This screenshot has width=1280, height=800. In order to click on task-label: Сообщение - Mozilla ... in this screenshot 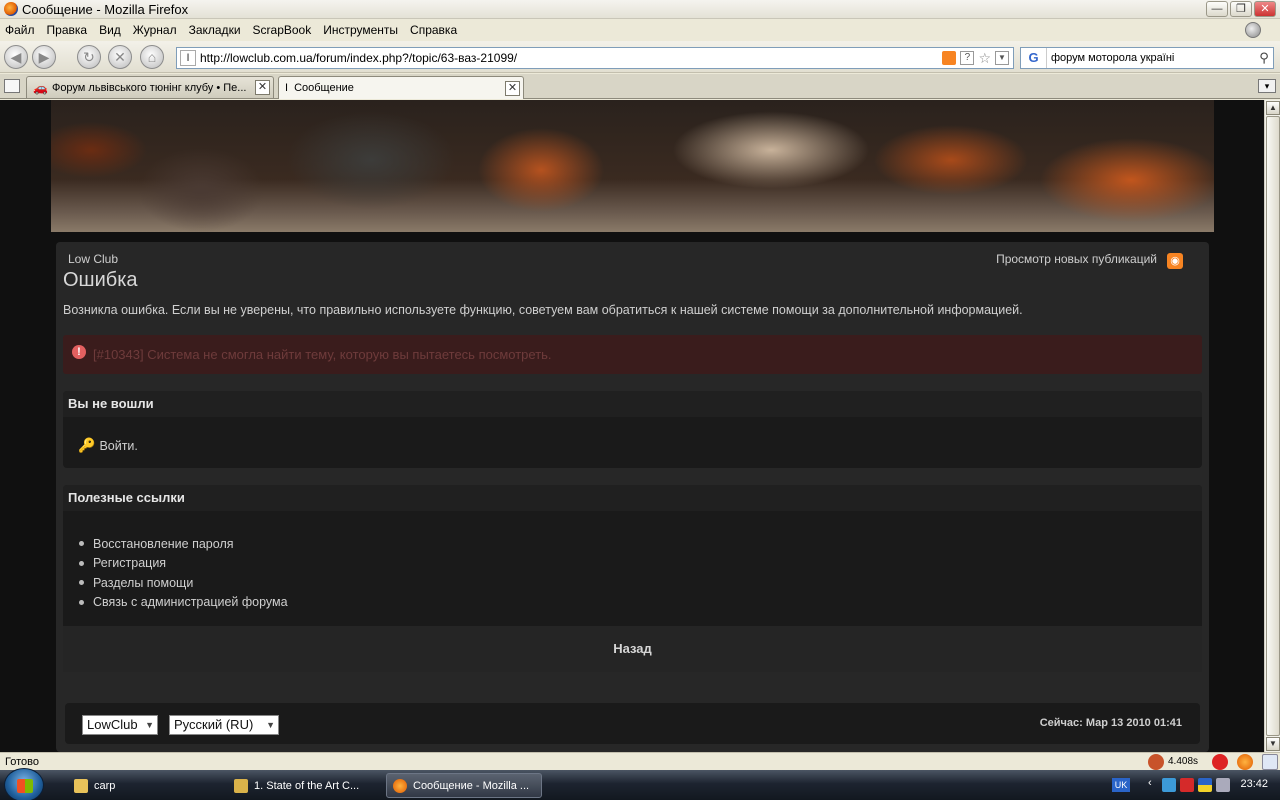, I will do `click(471, 785)`.